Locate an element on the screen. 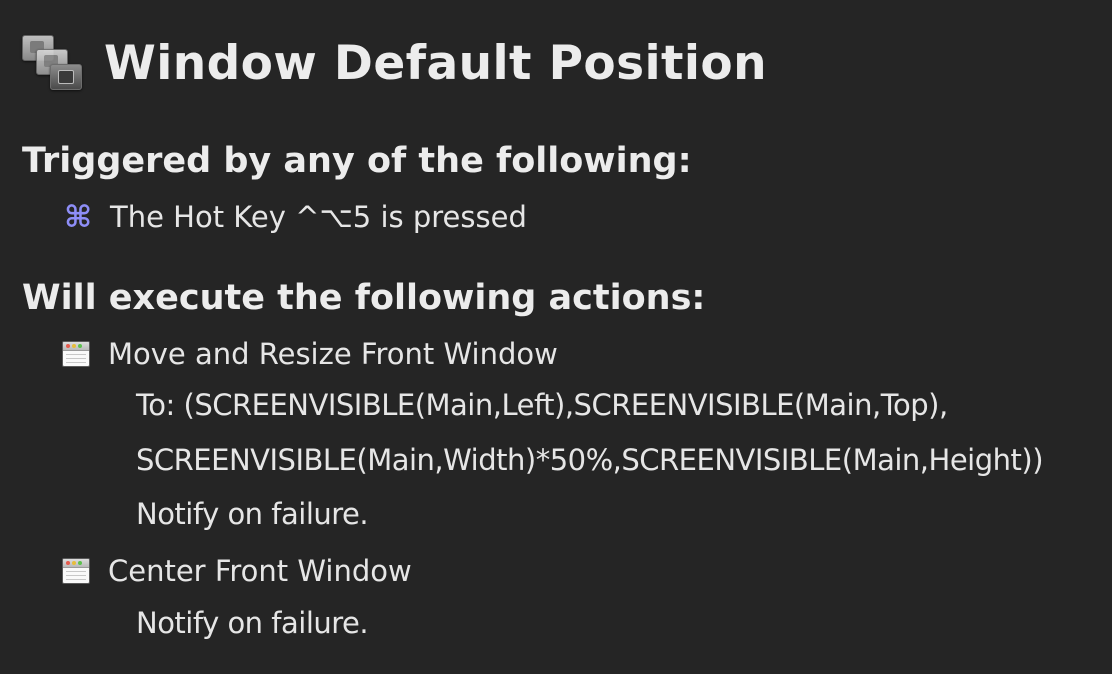 This screenshot has width=1112, height=674. trigger-text: The Hot Key ^⌥5 is pressed is located at coordinates (318, 217).